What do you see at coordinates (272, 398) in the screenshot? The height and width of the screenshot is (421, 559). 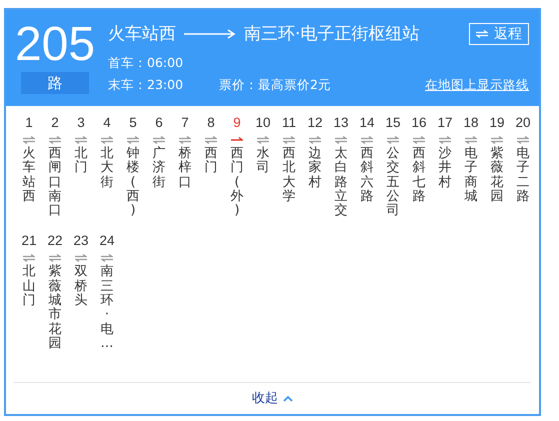 I see `collapse-button: 收起` at bounding box center [272, 398].